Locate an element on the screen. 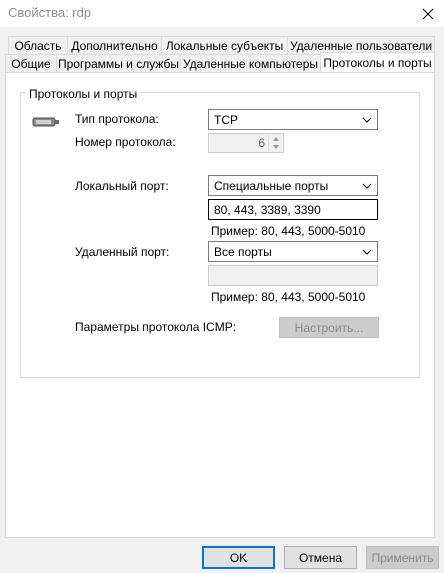  cancel-button: Отмена is located at coordinates (320, 557).